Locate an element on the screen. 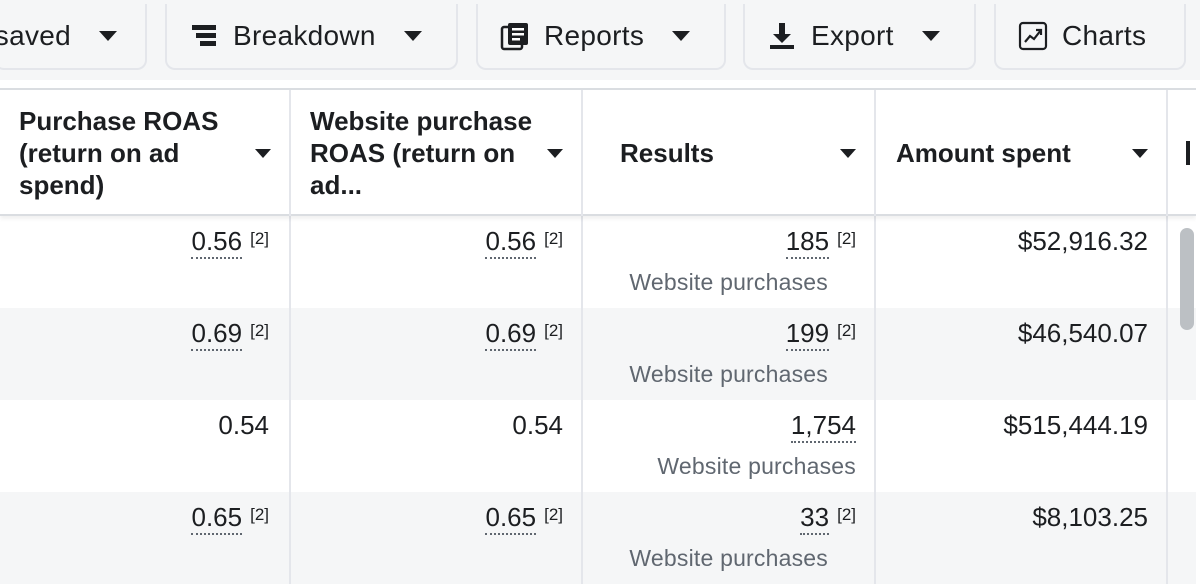 This screenshot has height=584, width=1200. results-value: 199 is located at coordinates (807, 334).